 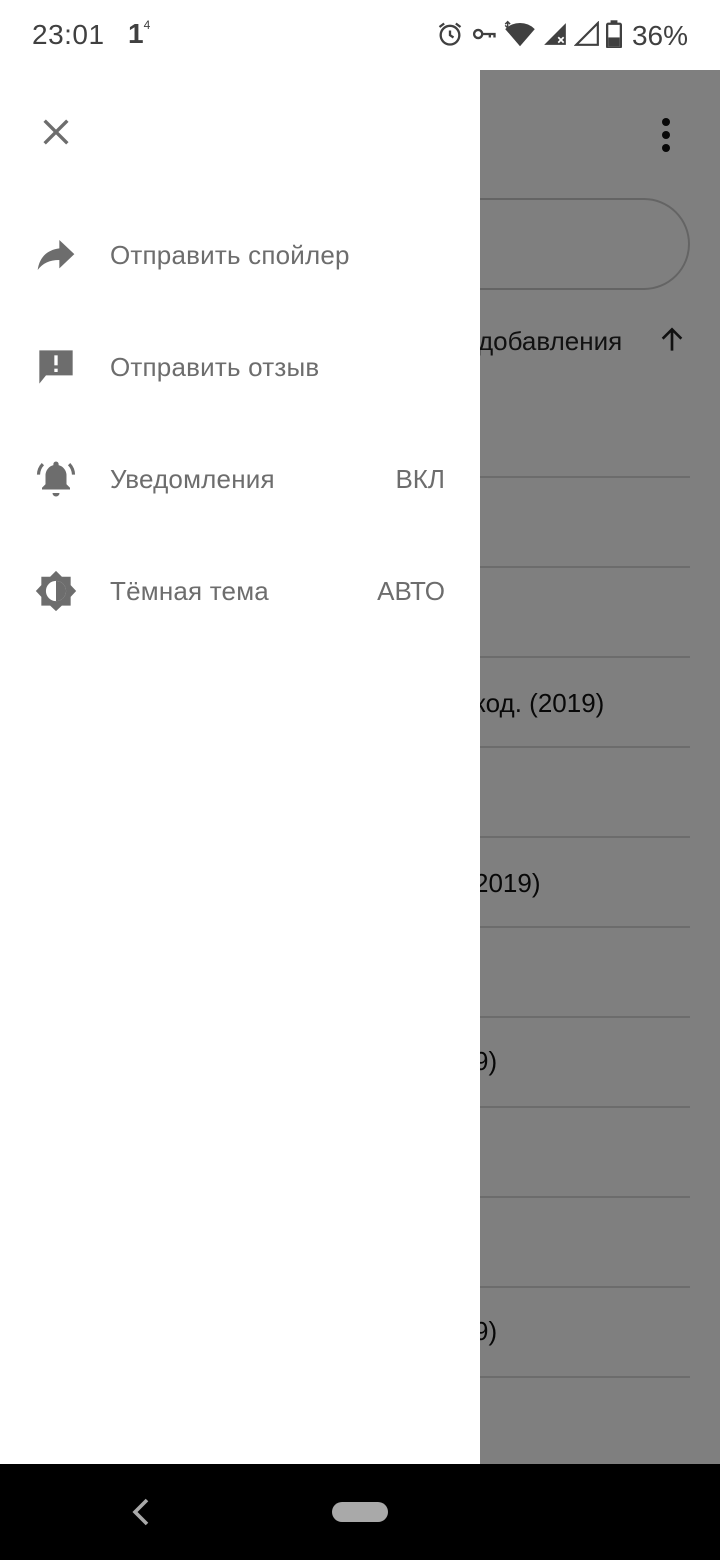 What do you see at coordinates (56, 255) in the screenshot?
I see `share-forward-icon` at bounding box center [56, 255].